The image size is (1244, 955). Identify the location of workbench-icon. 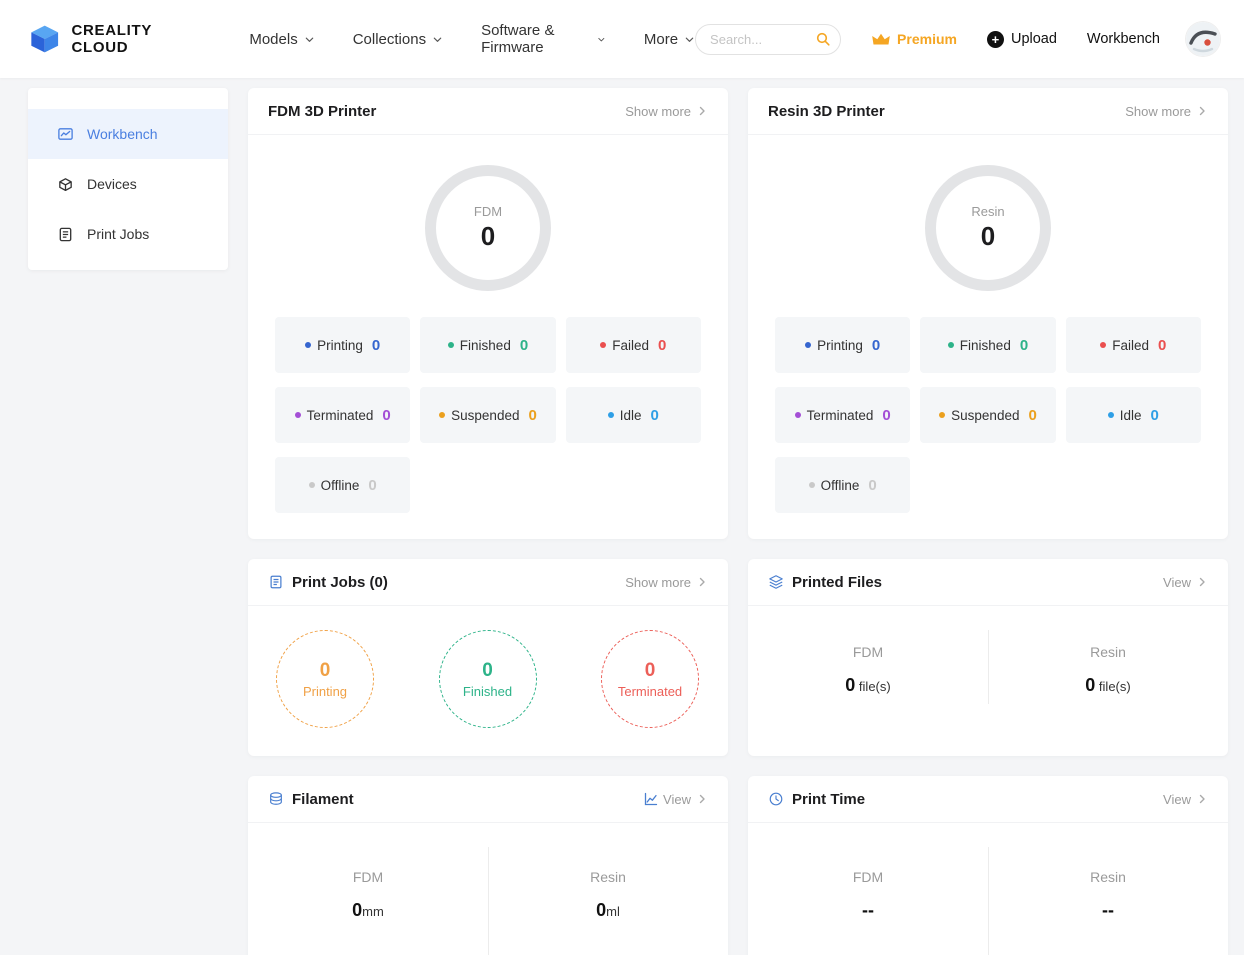
(65, 133).